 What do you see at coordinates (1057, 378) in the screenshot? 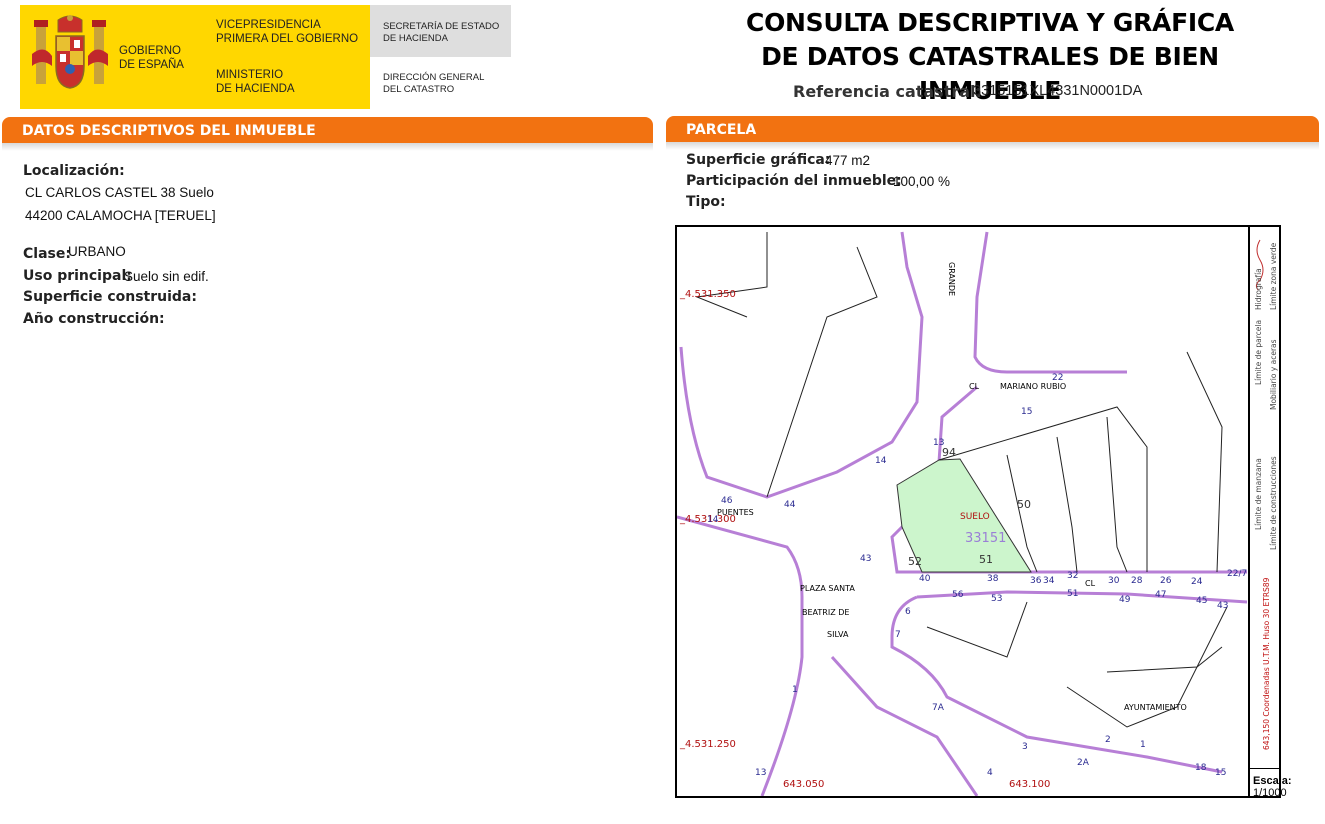
I see `house-number: 22` at bounding box center [1057, 378].